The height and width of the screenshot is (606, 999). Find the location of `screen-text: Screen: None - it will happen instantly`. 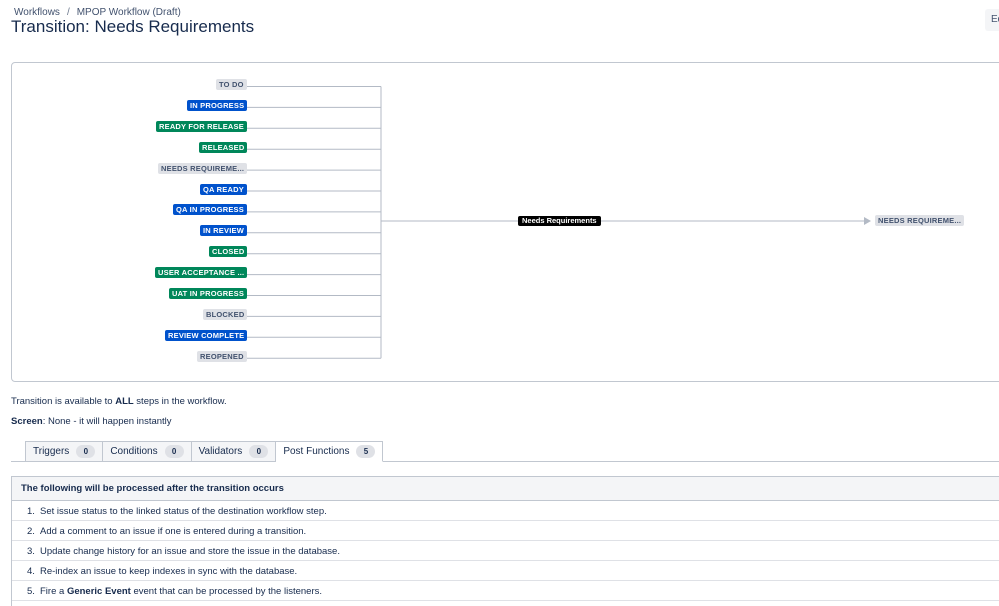

screen-text: Screen: None - it will happen instantly is located at coordinates (91, 421).